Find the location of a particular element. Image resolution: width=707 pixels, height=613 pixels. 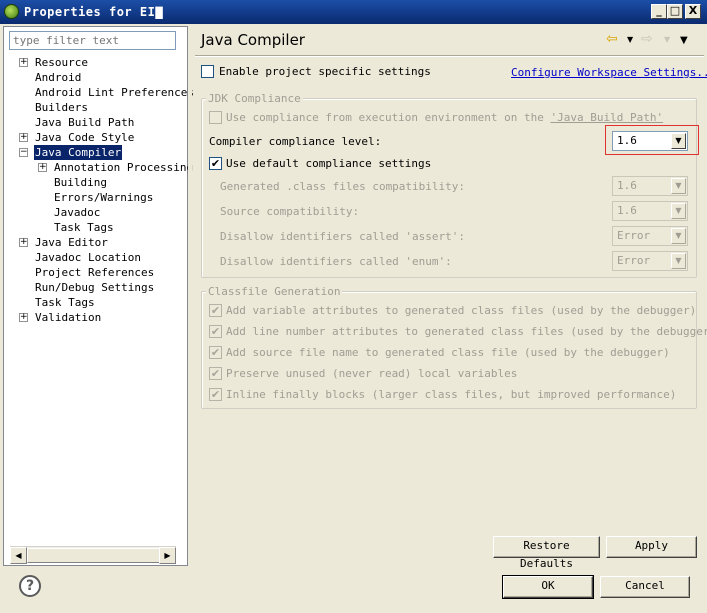

header-separator is located at coordinates (449, 56).